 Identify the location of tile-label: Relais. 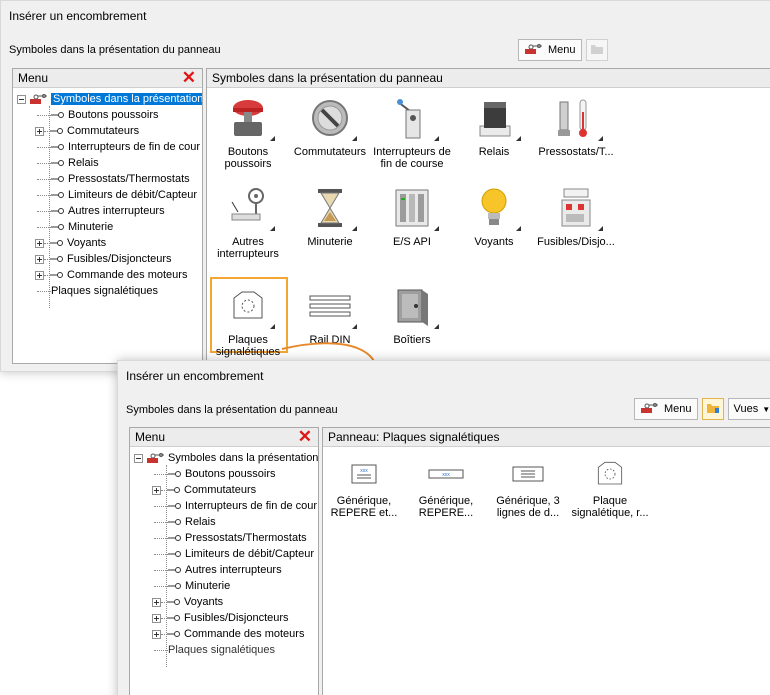
(494, 152).